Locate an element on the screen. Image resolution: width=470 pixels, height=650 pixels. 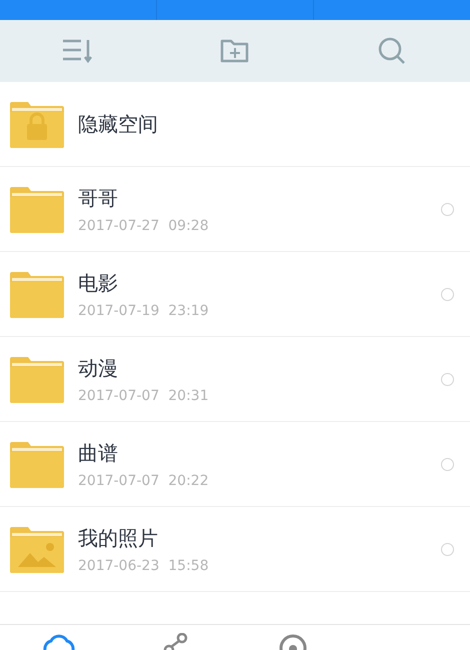
file-name: 我的照片 is located at coordinates (118, 538).